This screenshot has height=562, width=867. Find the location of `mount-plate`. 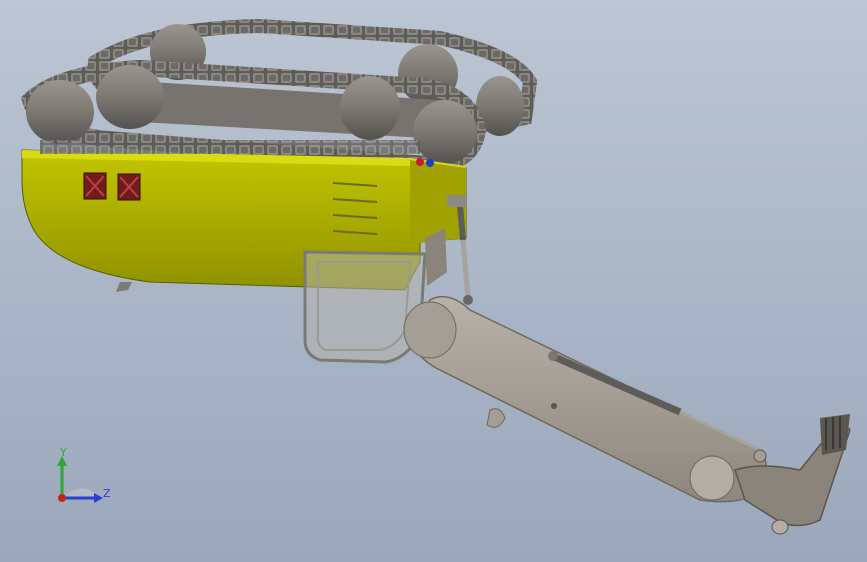

mount-plate is located at coordinates (436, 257).